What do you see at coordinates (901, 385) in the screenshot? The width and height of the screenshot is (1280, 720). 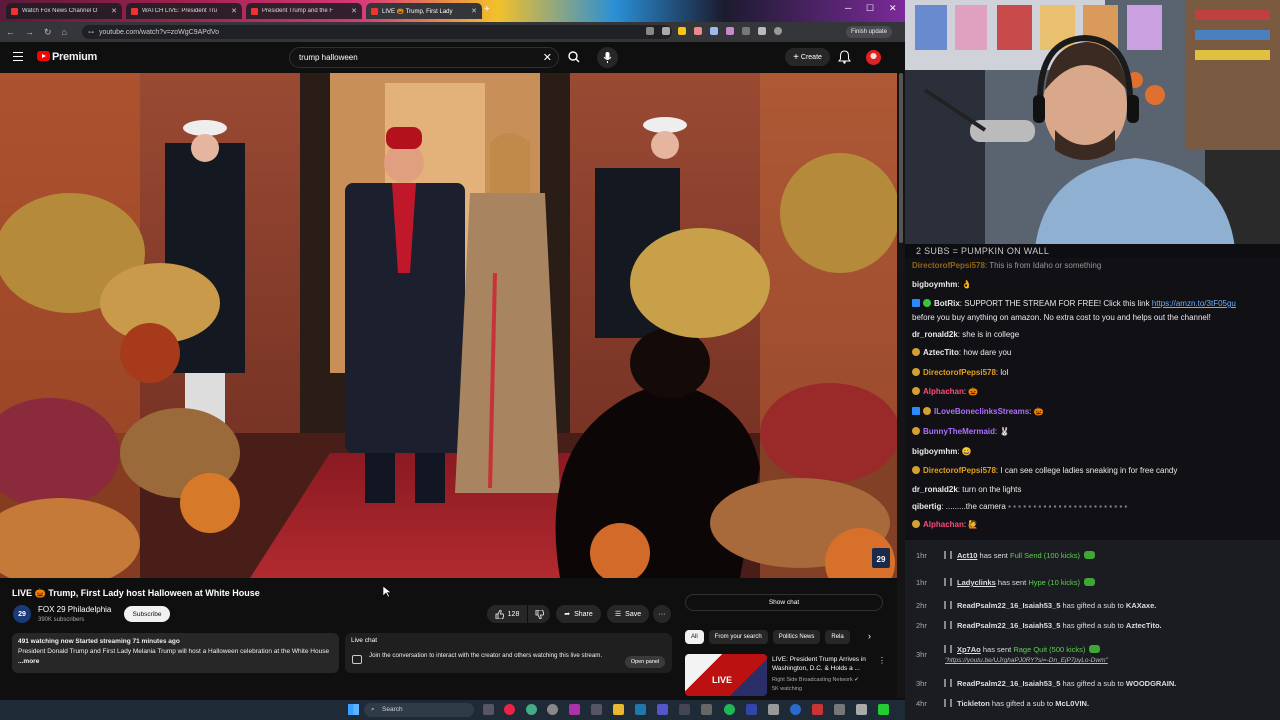 I see `page-scrollbar` at bounding box center [901, 385].